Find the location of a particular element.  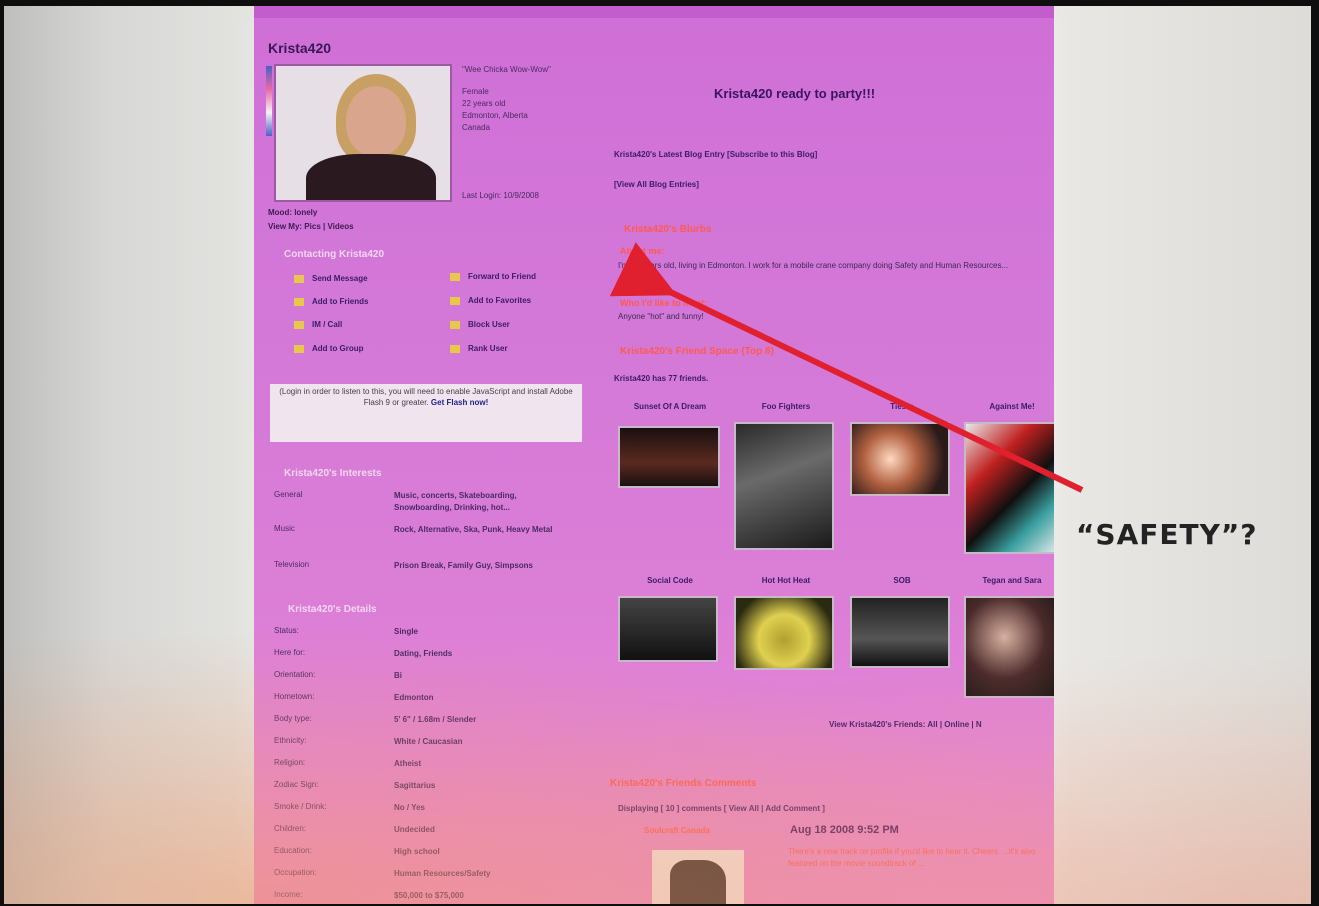

safety-annotation-label: “SAFETY”? is located at coordinates (1167, 534).